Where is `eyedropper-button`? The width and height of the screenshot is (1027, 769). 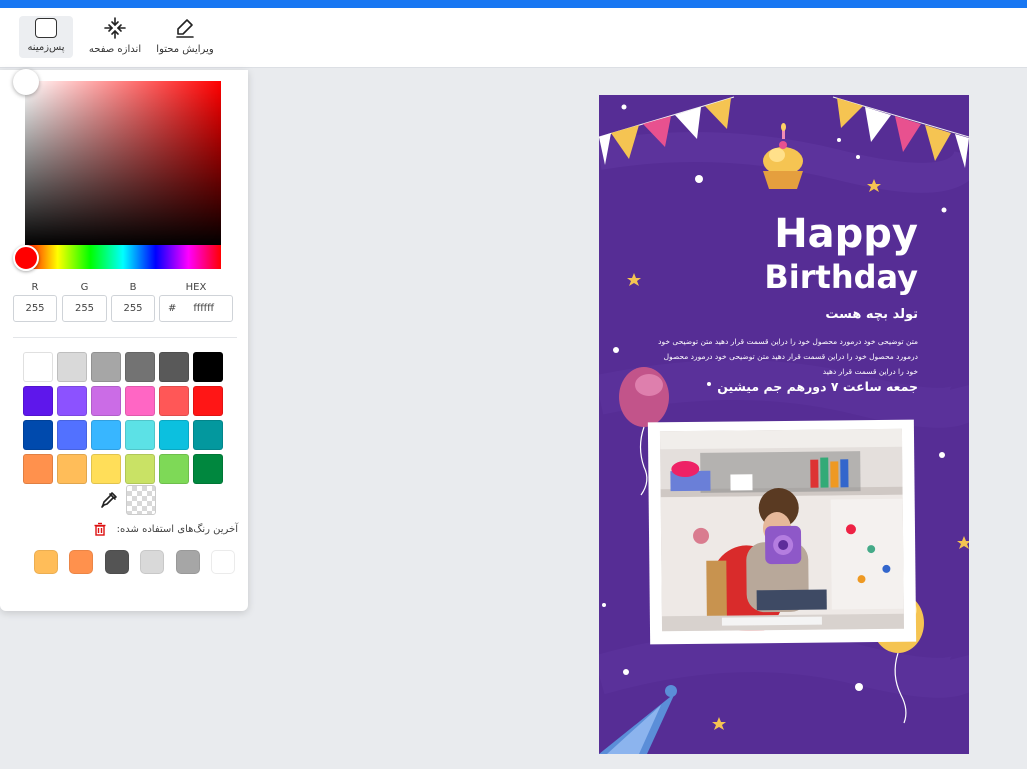
eyedropper-button is located at coordinates (109, 500).